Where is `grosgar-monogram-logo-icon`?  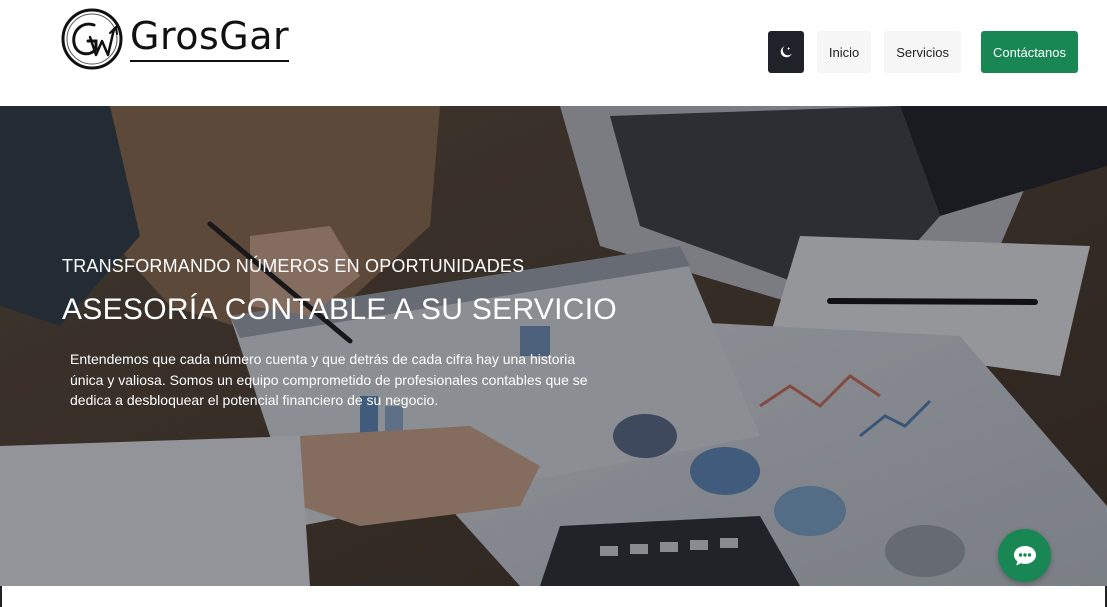
grosgar-monogram-logo-icon is located at coordinates (92, 39).